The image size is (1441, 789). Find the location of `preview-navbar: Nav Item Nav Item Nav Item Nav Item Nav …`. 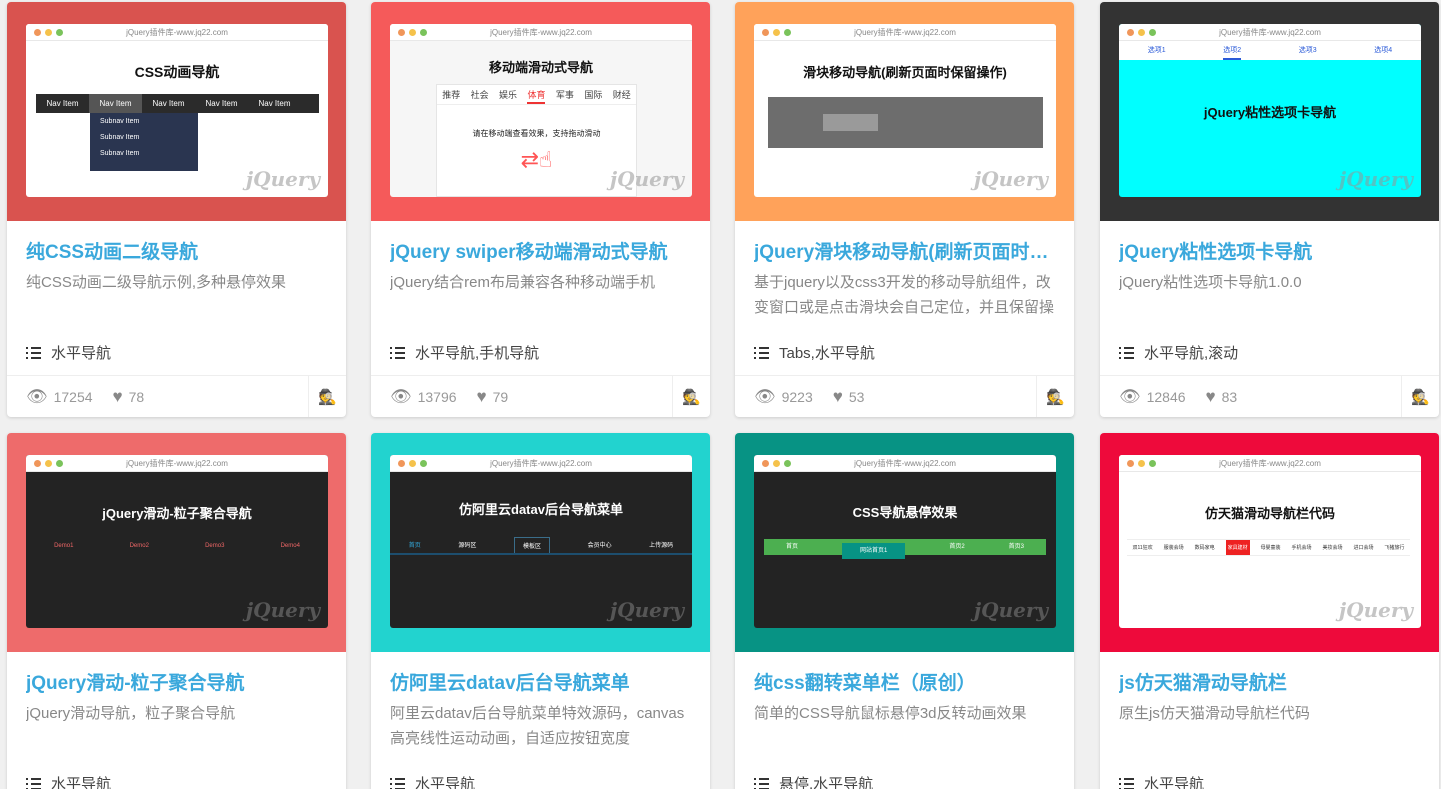

preview-navbar: Nav Item Nav Item Nav Item Nav Item Nav … is located at coordinates (177, 103).